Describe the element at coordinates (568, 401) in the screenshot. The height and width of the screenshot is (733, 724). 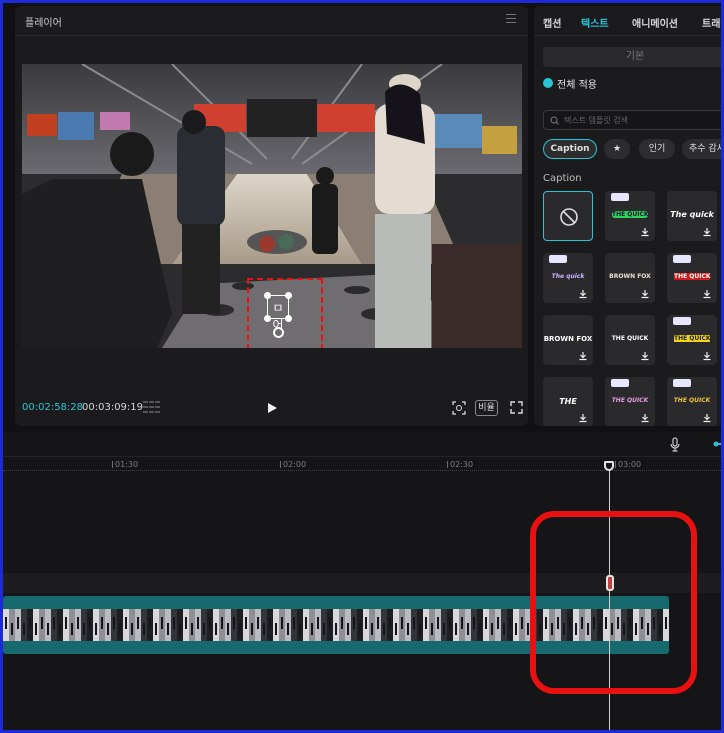
I see `template-tile: THE` at that location.